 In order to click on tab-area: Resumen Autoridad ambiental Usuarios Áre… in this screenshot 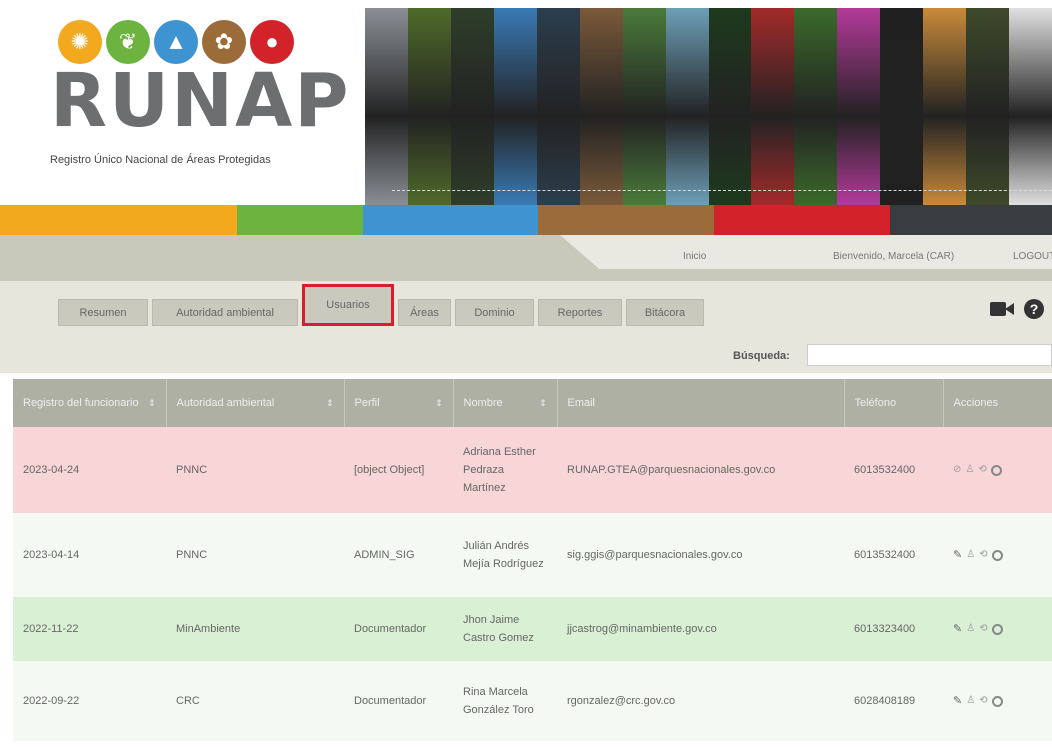, I will do `click(526, 327)`.